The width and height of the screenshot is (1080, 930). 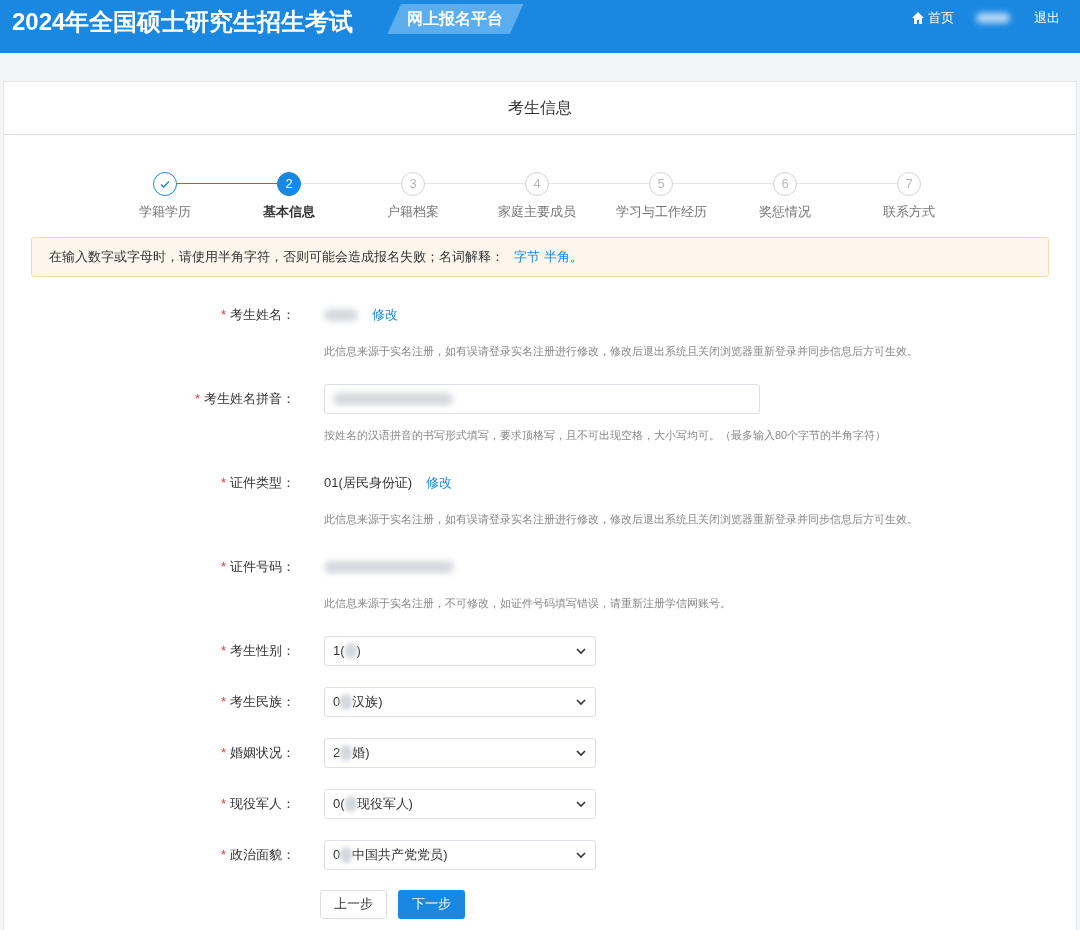 I want to click on previous-button: 上一步, so click(x=353, y=904).